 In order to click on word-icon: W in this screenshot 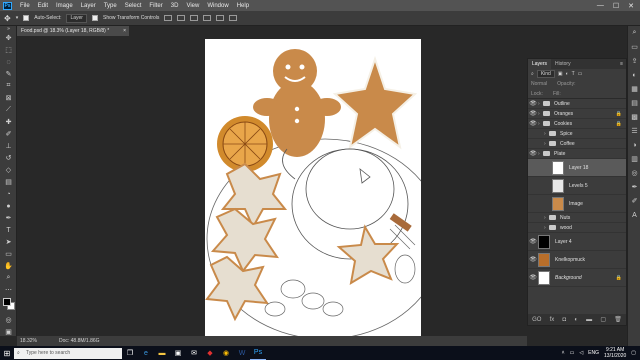, I will do `click(242, 353)`.